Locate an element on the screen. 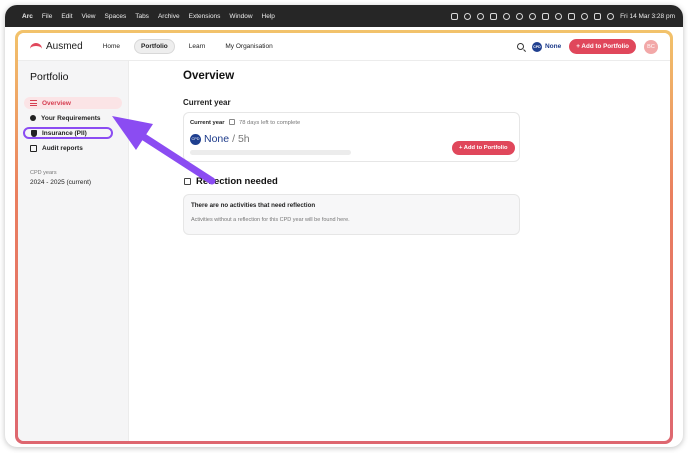  cpd-summary: CPD None is located at coordinates (546, 46).